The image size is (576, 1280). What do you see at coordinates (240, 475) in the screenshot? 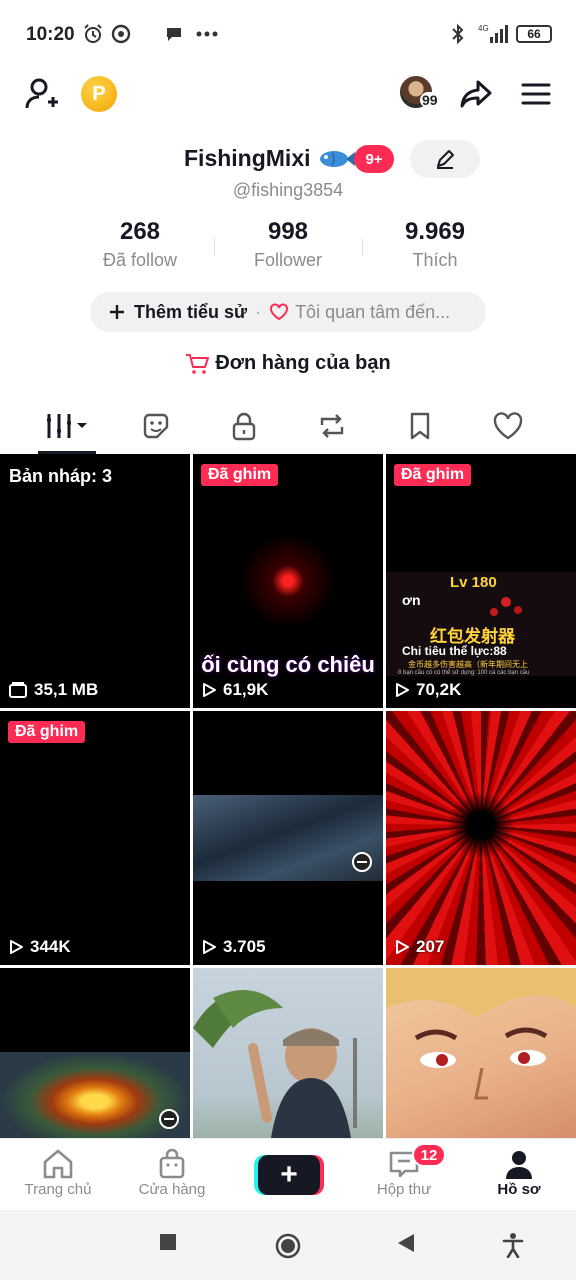
I see `pinned-badge: Đã ghim` at bounding box center [240, 475].